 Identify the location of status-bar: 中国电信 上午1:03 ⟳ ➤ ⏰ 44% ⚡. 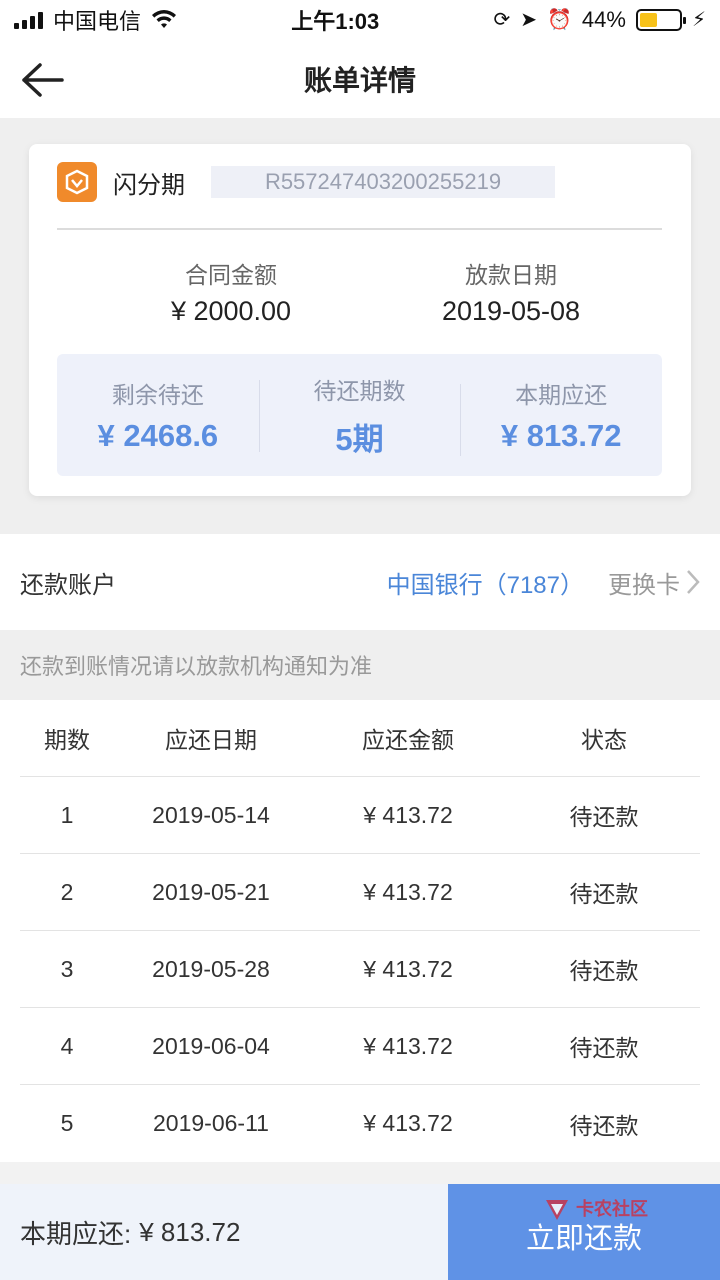
(360, 20).